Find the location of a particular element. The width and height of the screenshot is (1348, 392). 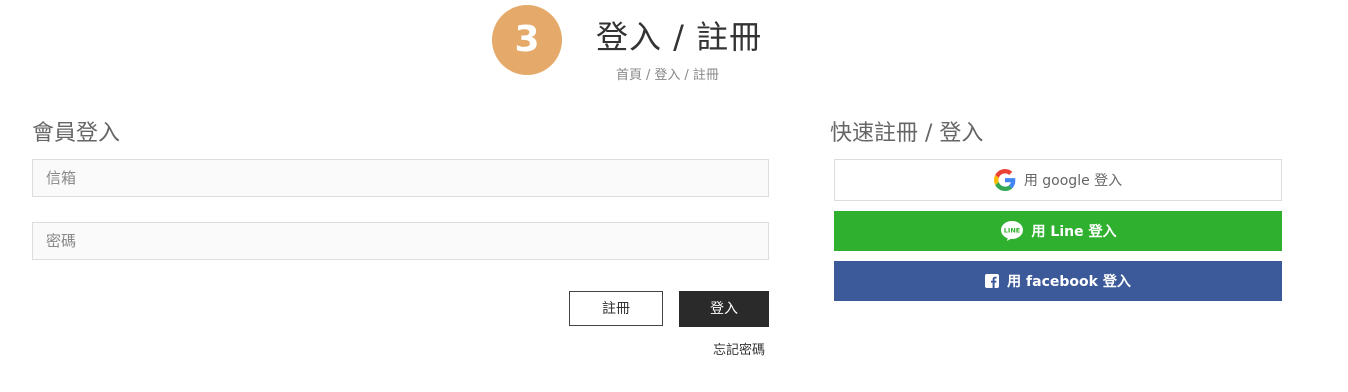

breadcrumb: 首頁 / 登入 / 註冊 is located at coordinates (667, 73).